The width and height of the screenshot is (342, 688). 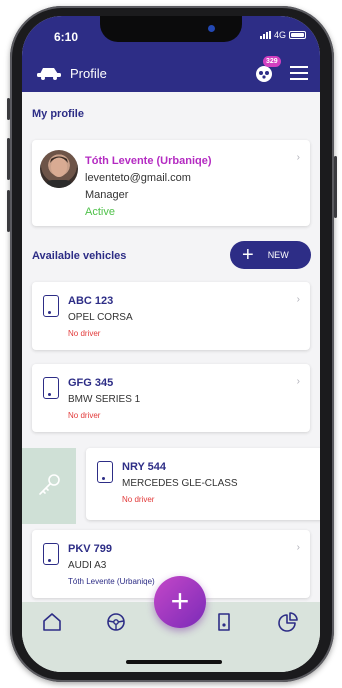 What do you see at coordinates (58, 114) in the screenshot?
I see `my-profile-heading: My profile` at bounding box center [58, 114].